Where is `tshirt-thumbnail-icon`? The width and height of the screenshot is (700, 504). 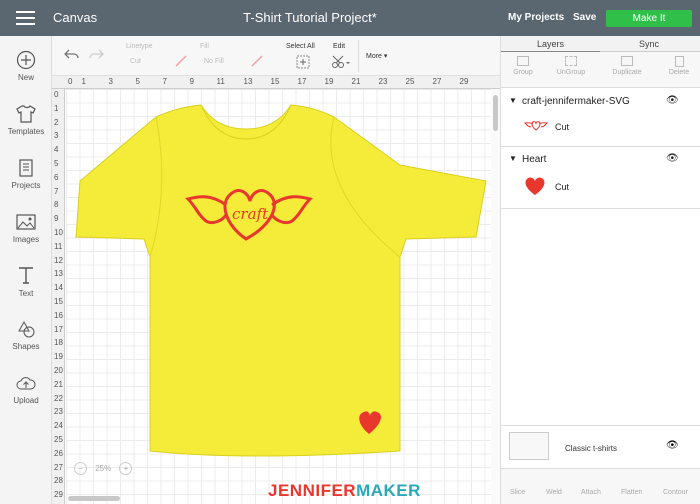 tshirt-thumbnail-icon is located at coordinates (529, 446).